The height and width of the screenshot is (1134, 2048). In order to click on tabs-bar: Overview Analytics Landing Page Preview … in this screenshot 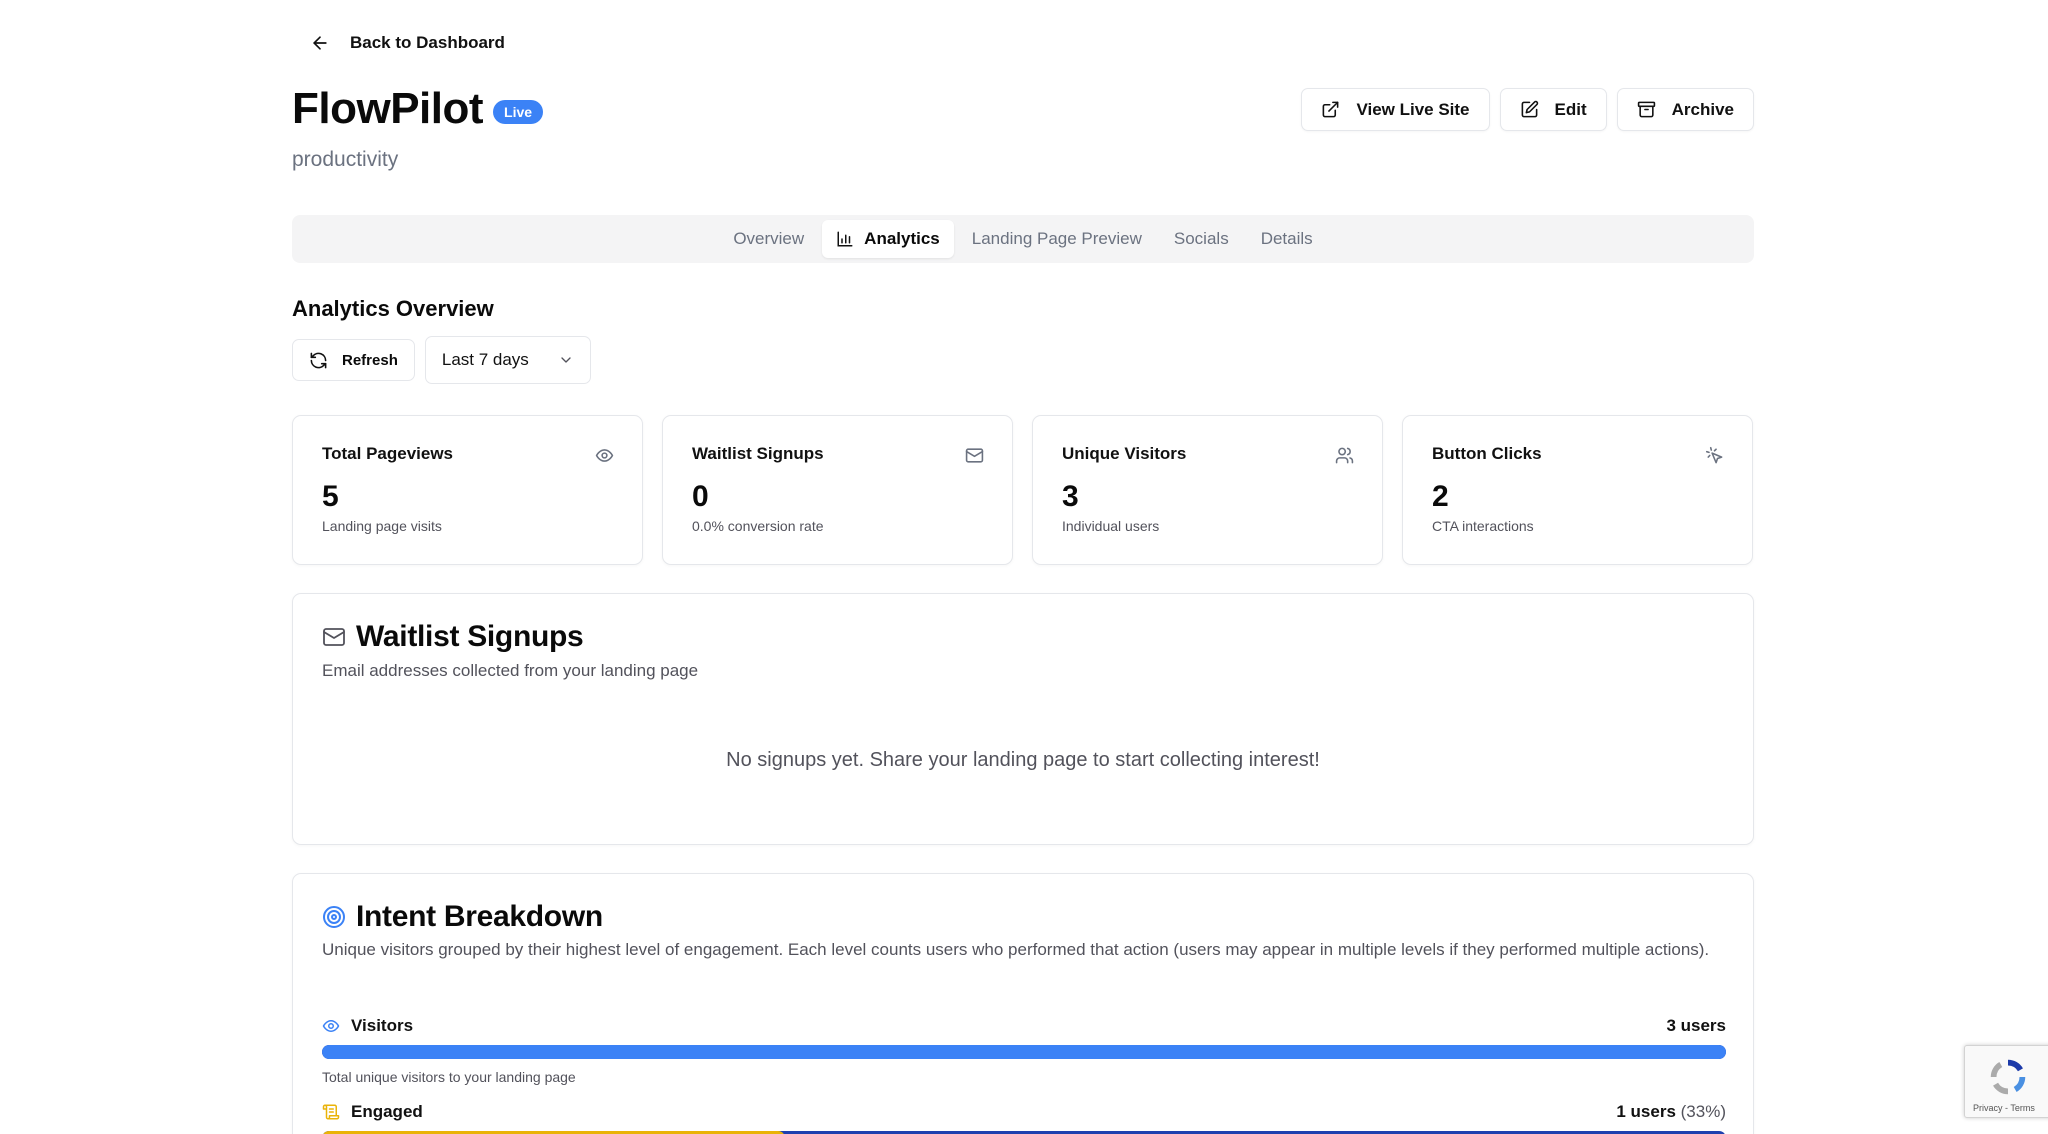, I will do `click(1023, 239)`.